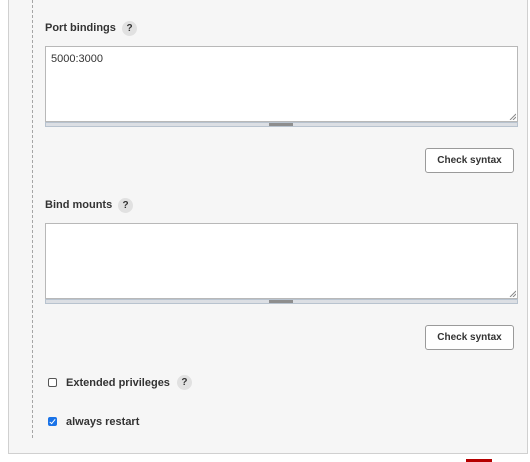 The height and width of the screenshot is (462, 530). I want to click on port-bindings-check-syntax-button: Check syntax, so click(469, 160).